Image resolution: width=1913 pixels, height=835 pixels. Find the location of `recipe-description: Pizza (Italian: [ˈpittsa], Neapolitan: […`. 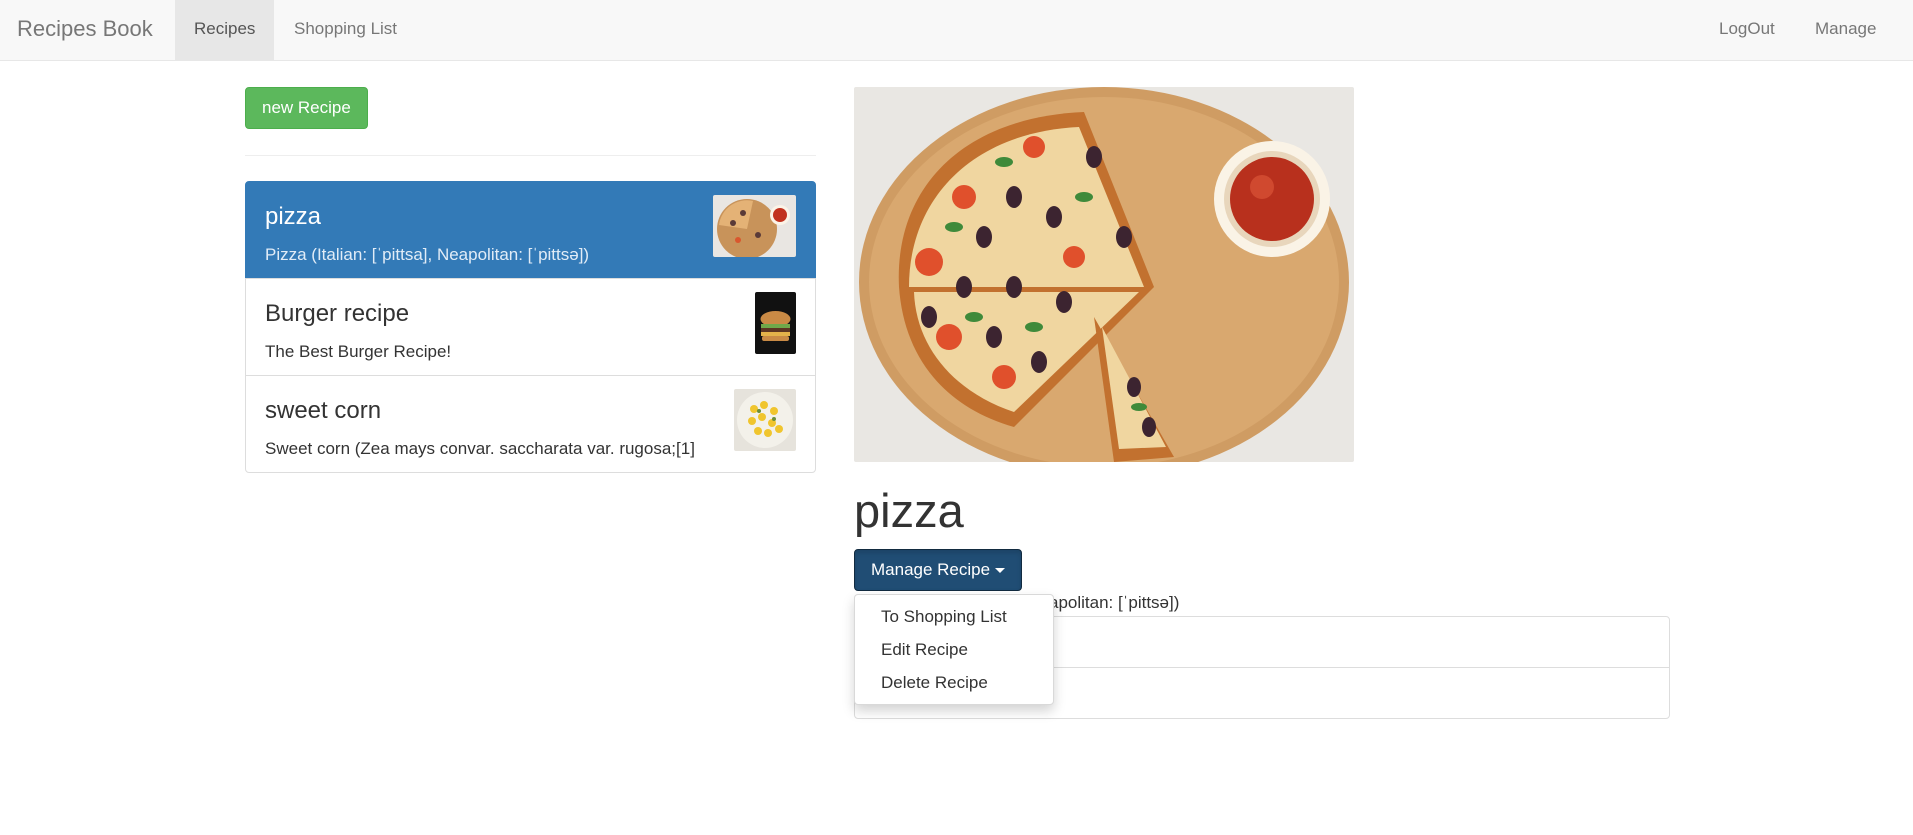

recipe-description: Pizza (Italian: [ˈpittsa], Neapolitan: [… is located at coordinates (427, 254).